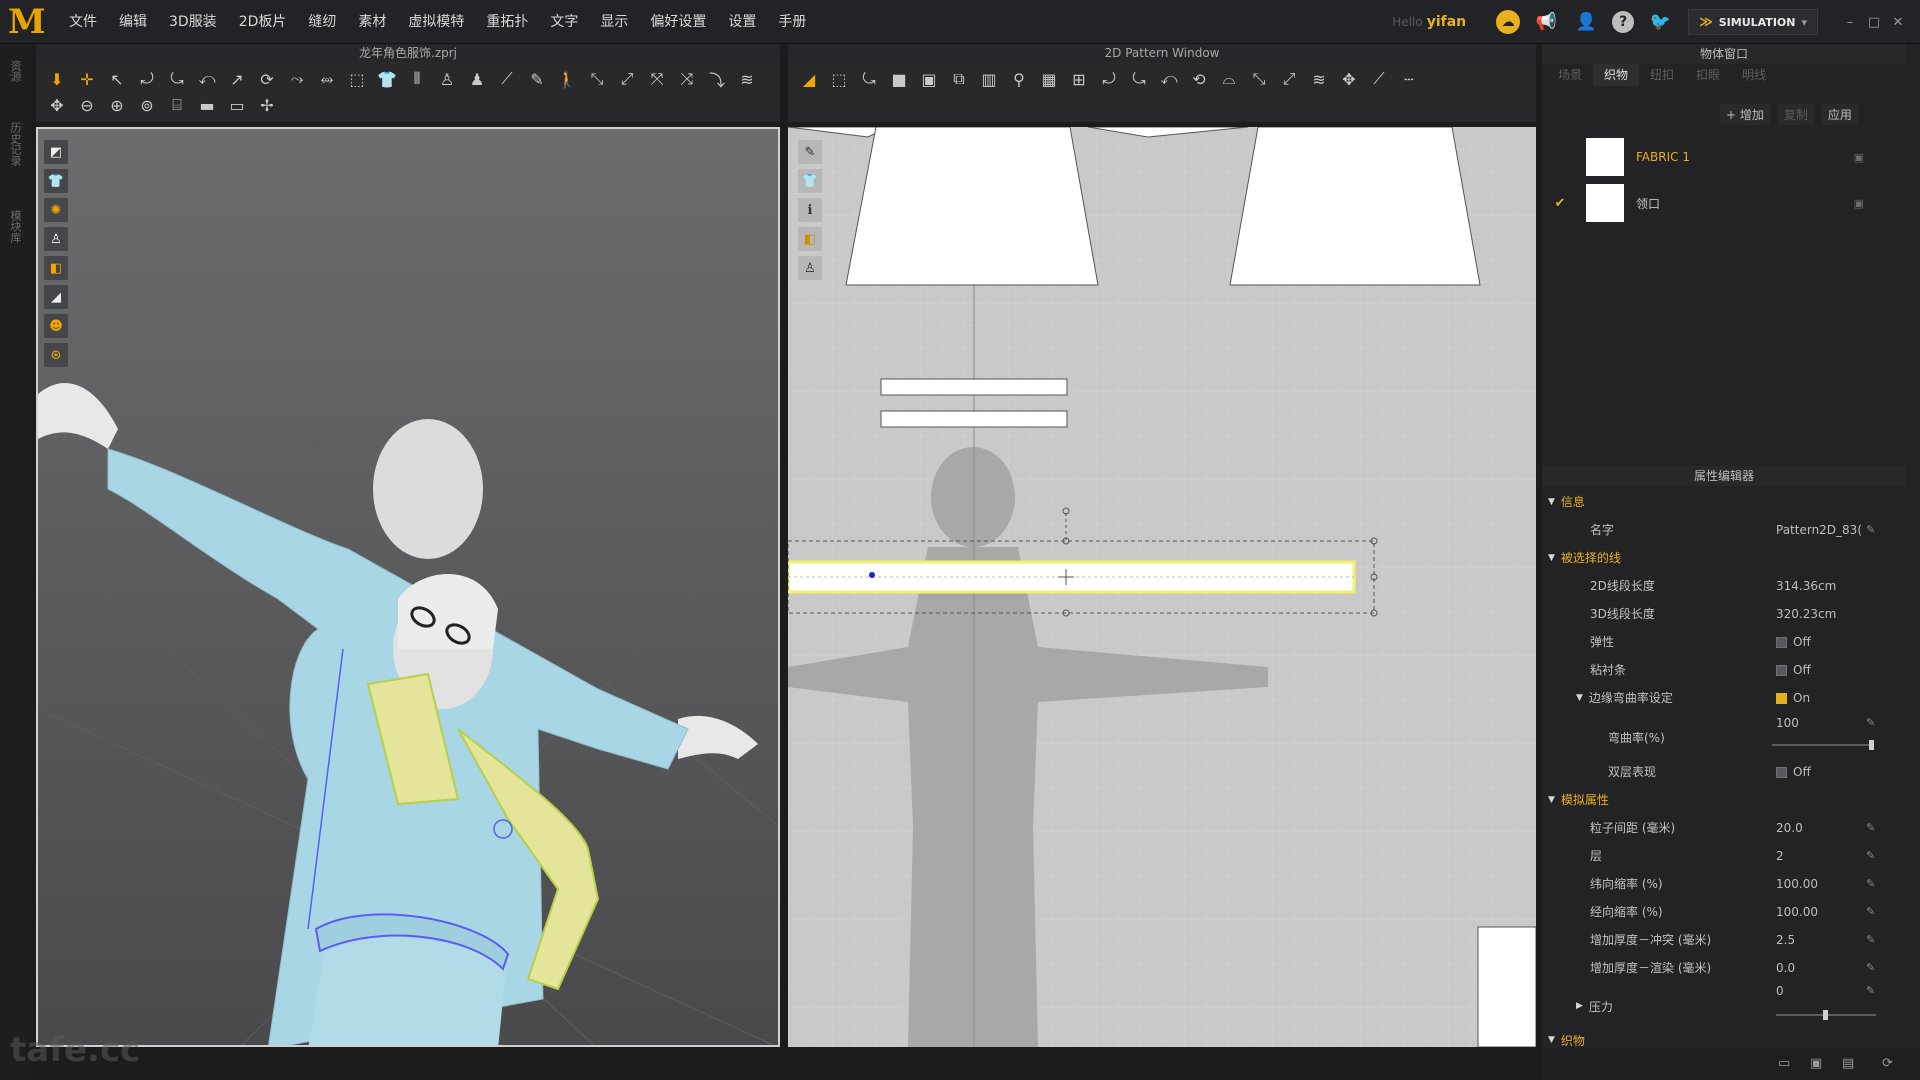  Describe the element at coordinates (87, 79) in the screenshot. I see `select-move-icon: ✛` at that location.